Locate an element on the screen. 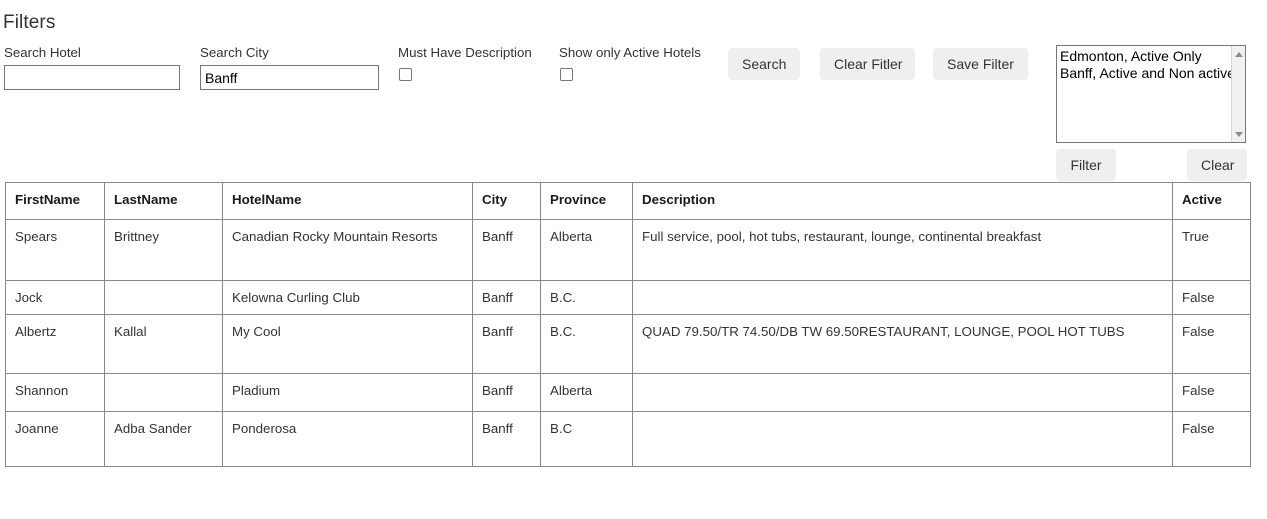 This screenshot has width=1267, height=519. filter-button: Filter is located at coordinates (1086, 165).